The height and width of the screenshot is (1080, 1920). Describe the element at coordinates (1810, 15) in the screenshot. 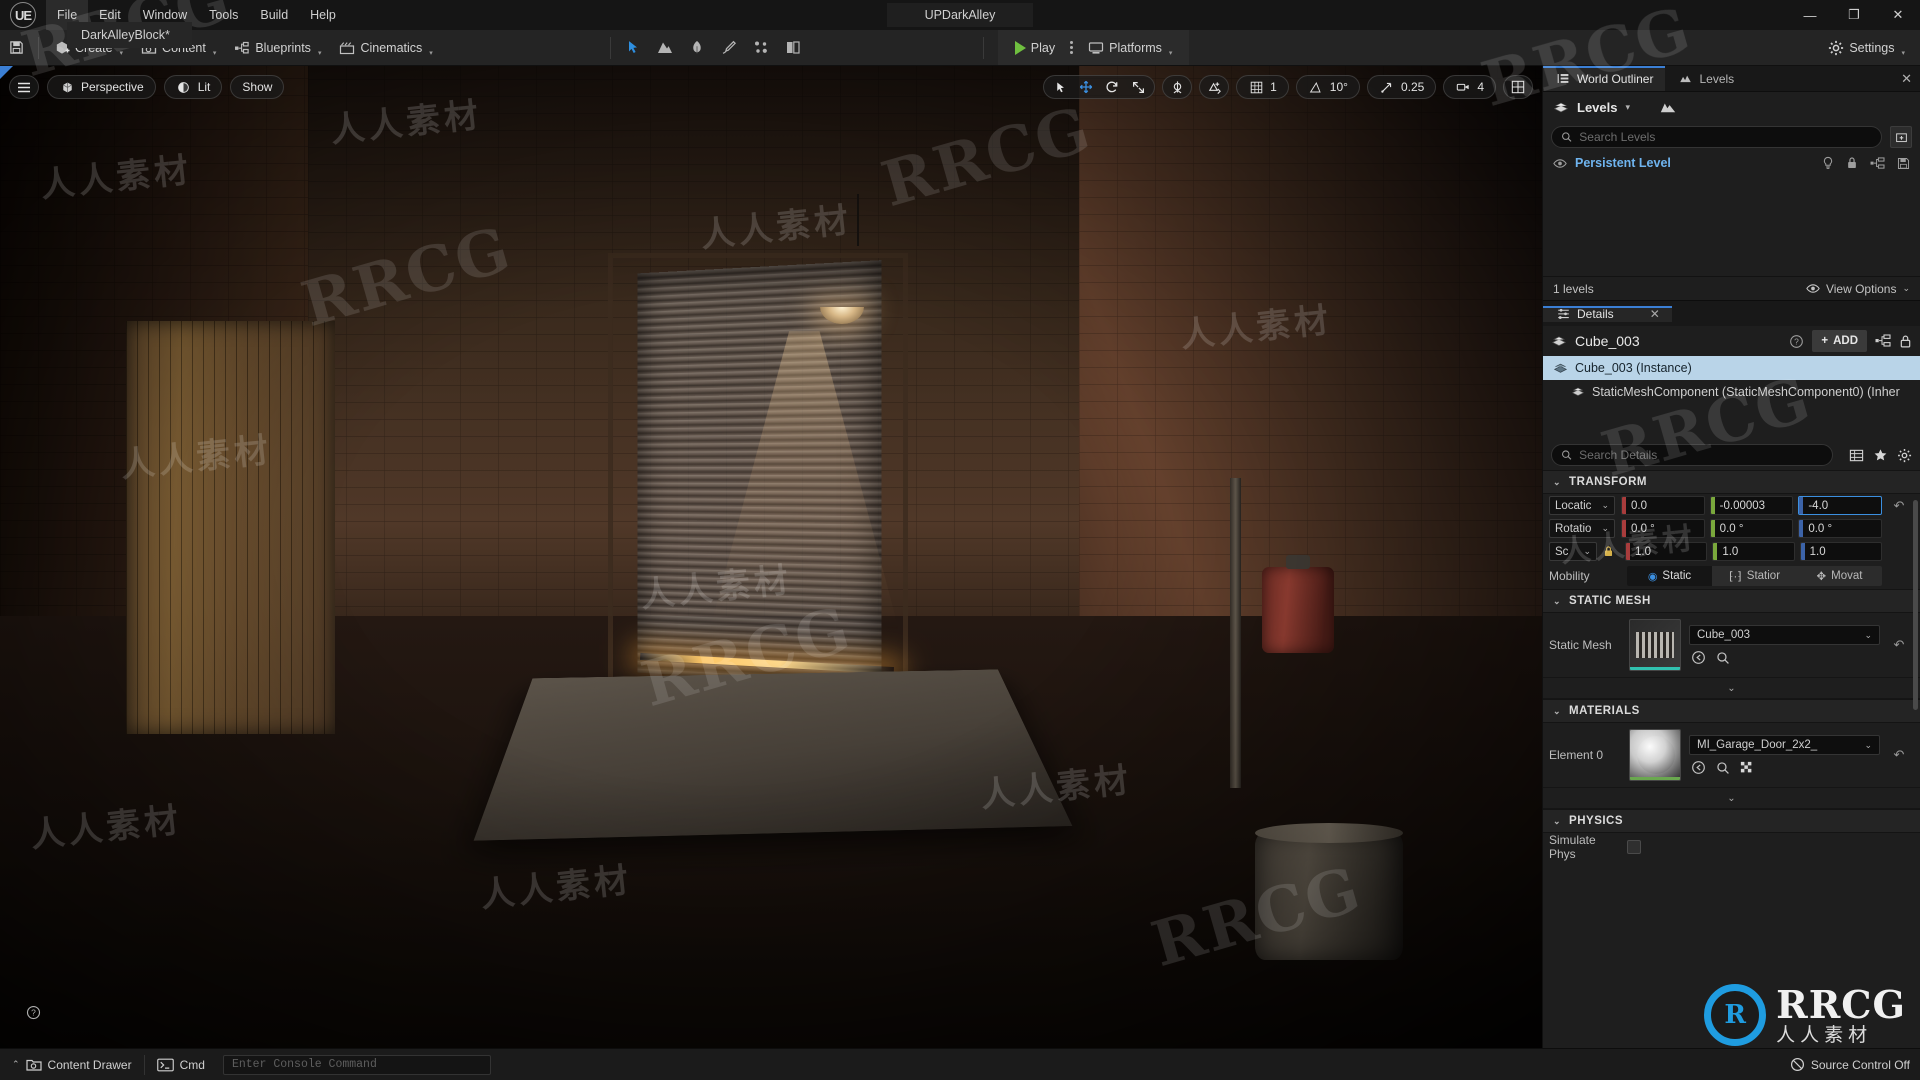

I see `minimize-button: —` at that location.